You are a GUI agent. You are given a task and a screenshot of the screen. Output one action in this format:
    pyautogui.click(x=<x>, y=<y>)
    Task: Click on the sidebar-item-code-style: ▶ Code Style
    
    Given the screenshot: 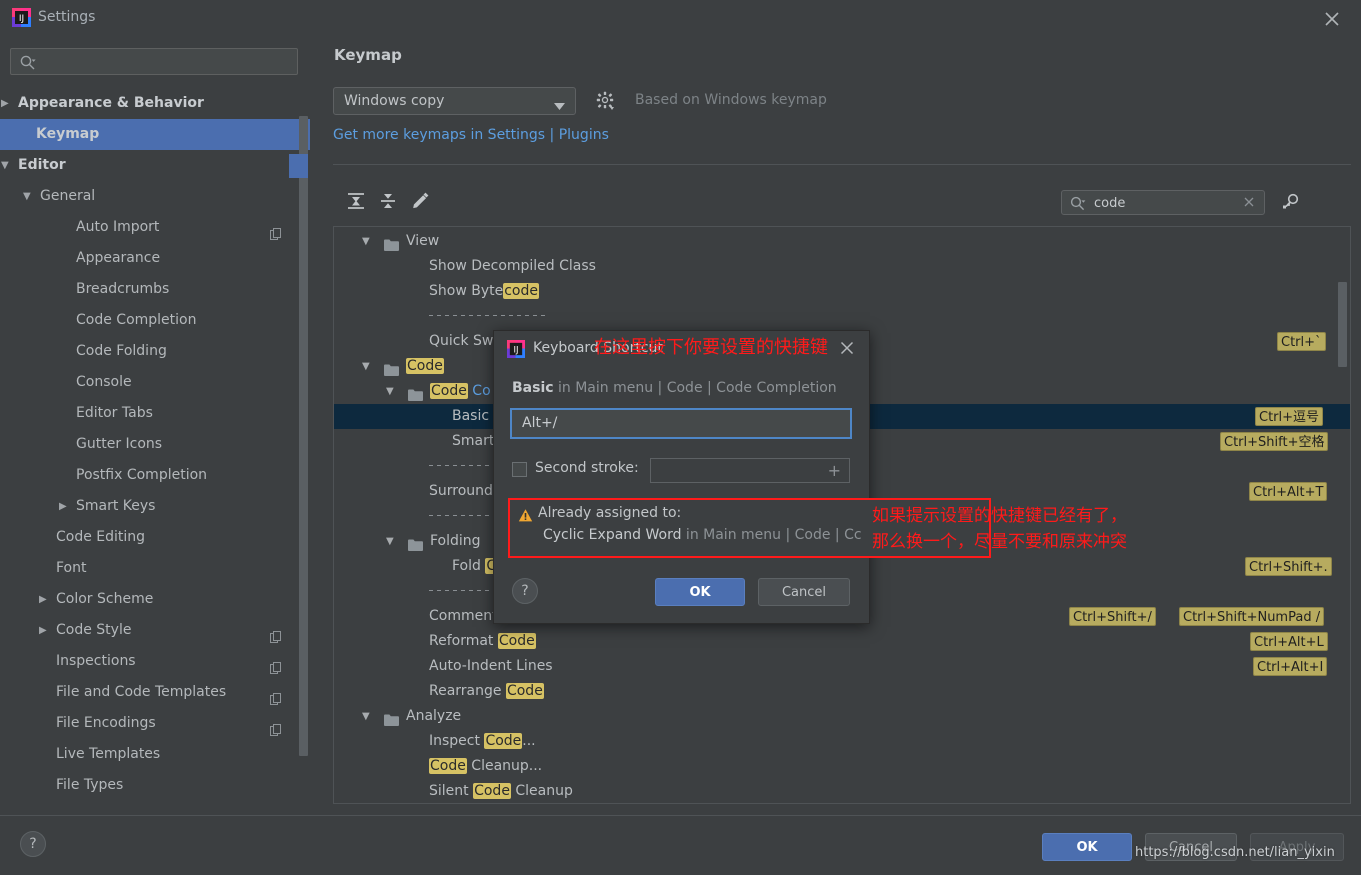 What is the action you would take?
    pyautogui.click(x=155, y=630)
    